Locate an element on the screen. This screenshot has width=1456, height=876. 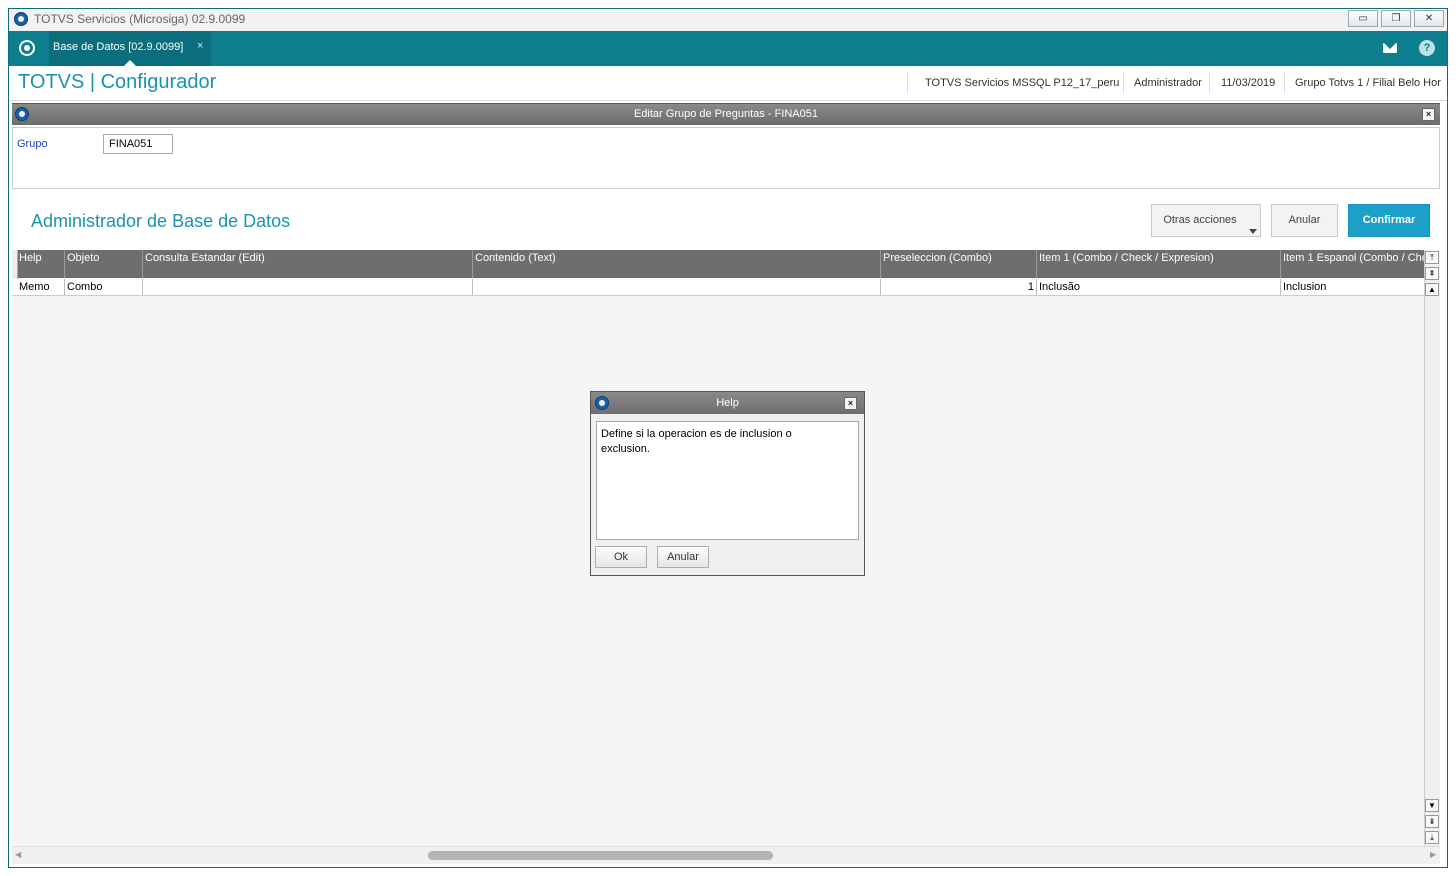
column-header-item1-espanol: Item 1 Espanol (Combo / Check is located at coordinates (1352, 264).